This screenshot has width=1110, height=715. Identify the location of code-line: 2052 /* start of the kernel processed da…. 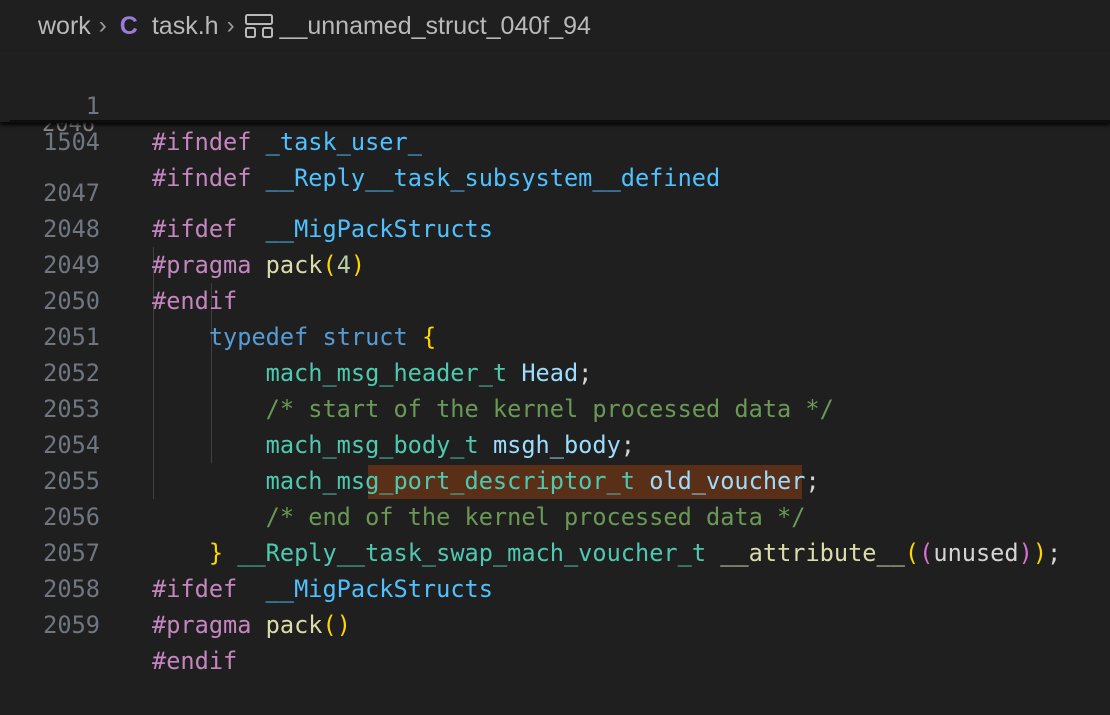
(555, 371).